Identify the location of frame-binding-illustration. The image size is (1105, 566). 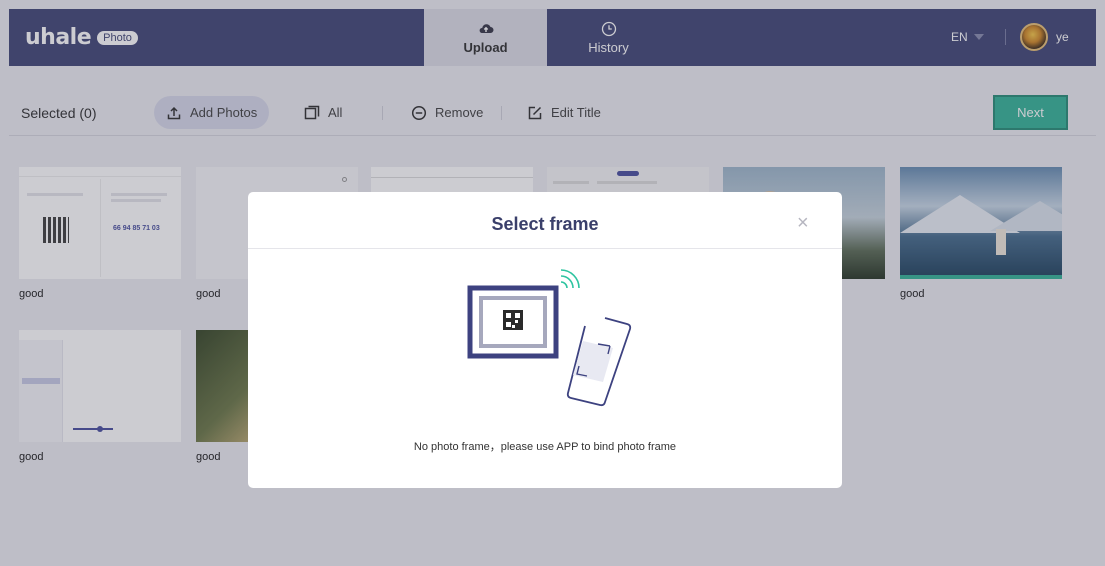
(549, 338).